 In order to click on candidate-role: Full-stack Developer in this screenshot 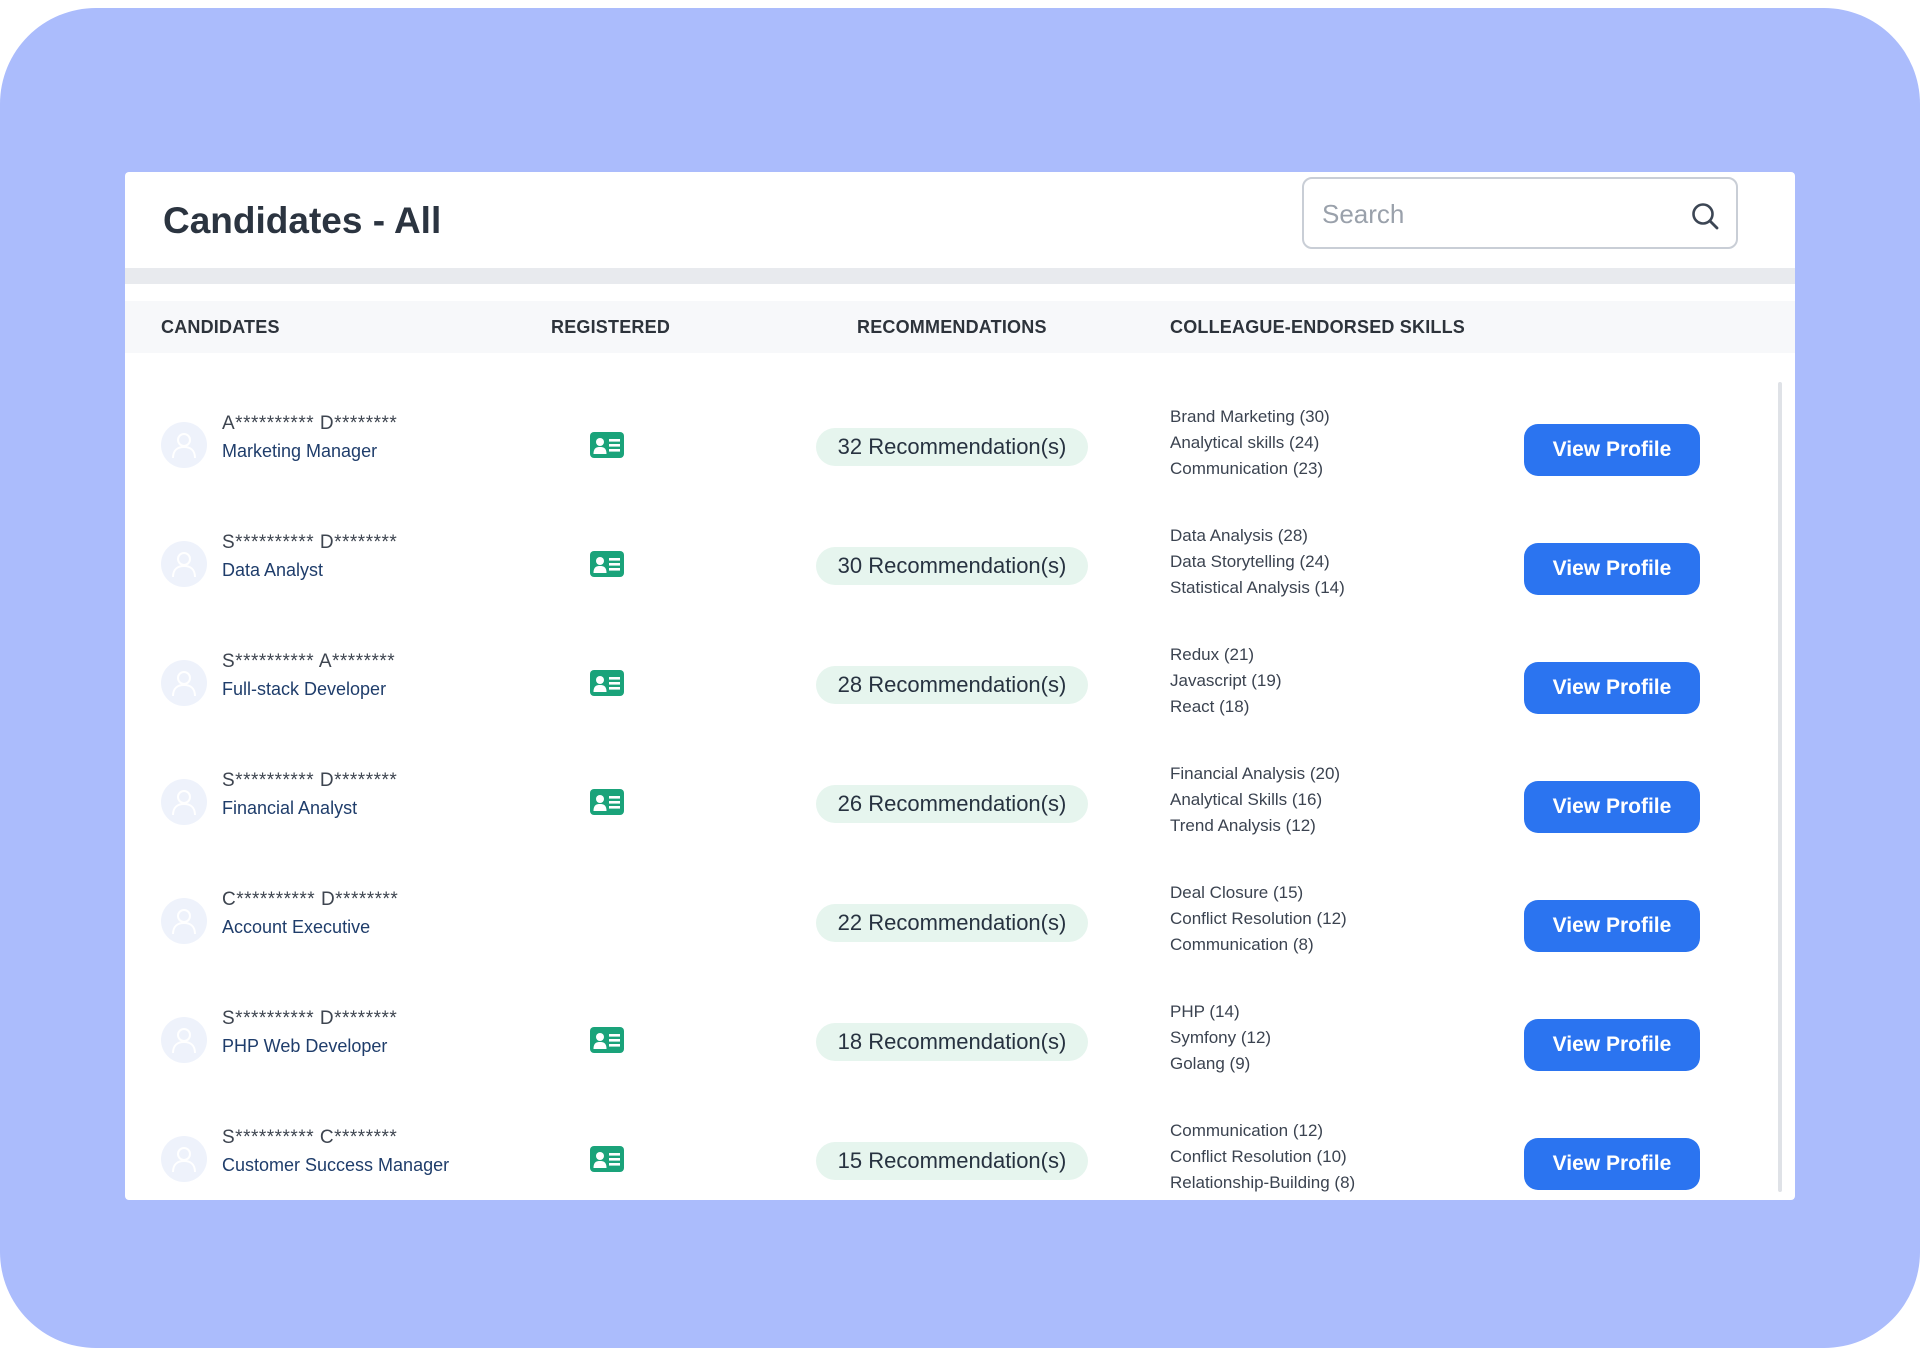, I will do `click(304, 689)`.